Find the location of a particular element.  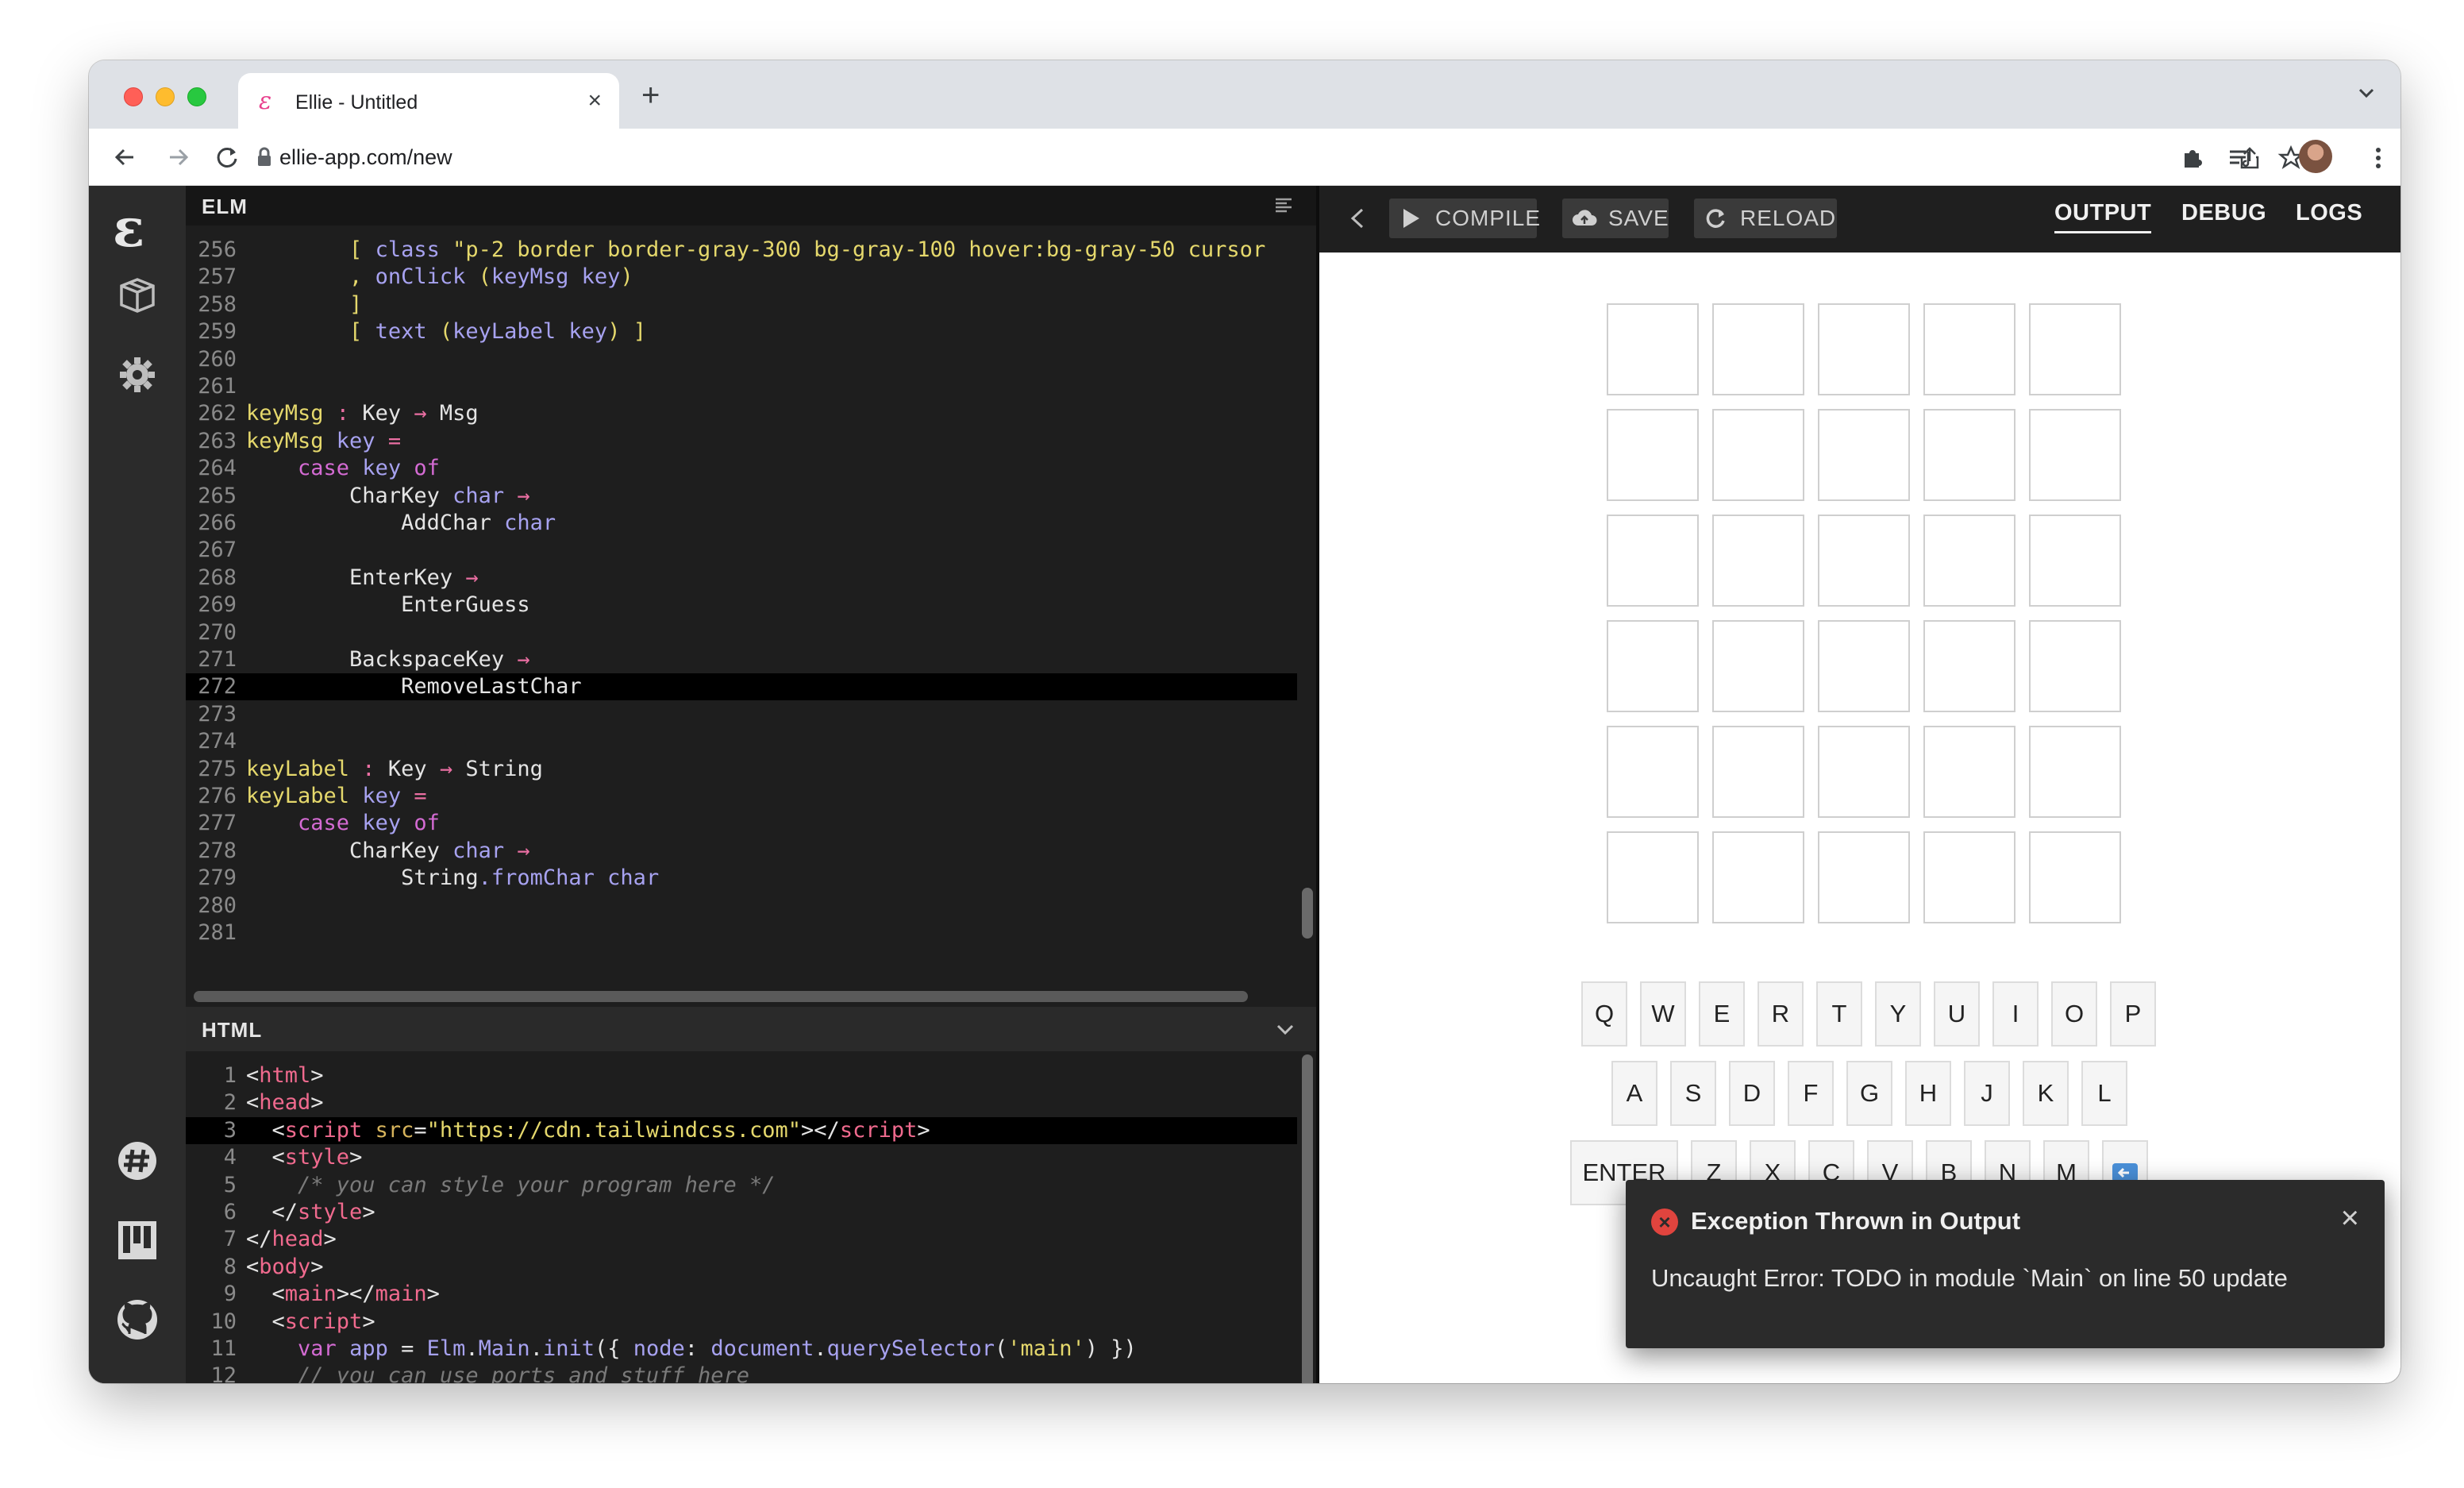

key-d: D is located at coordinates (1752, 1093).